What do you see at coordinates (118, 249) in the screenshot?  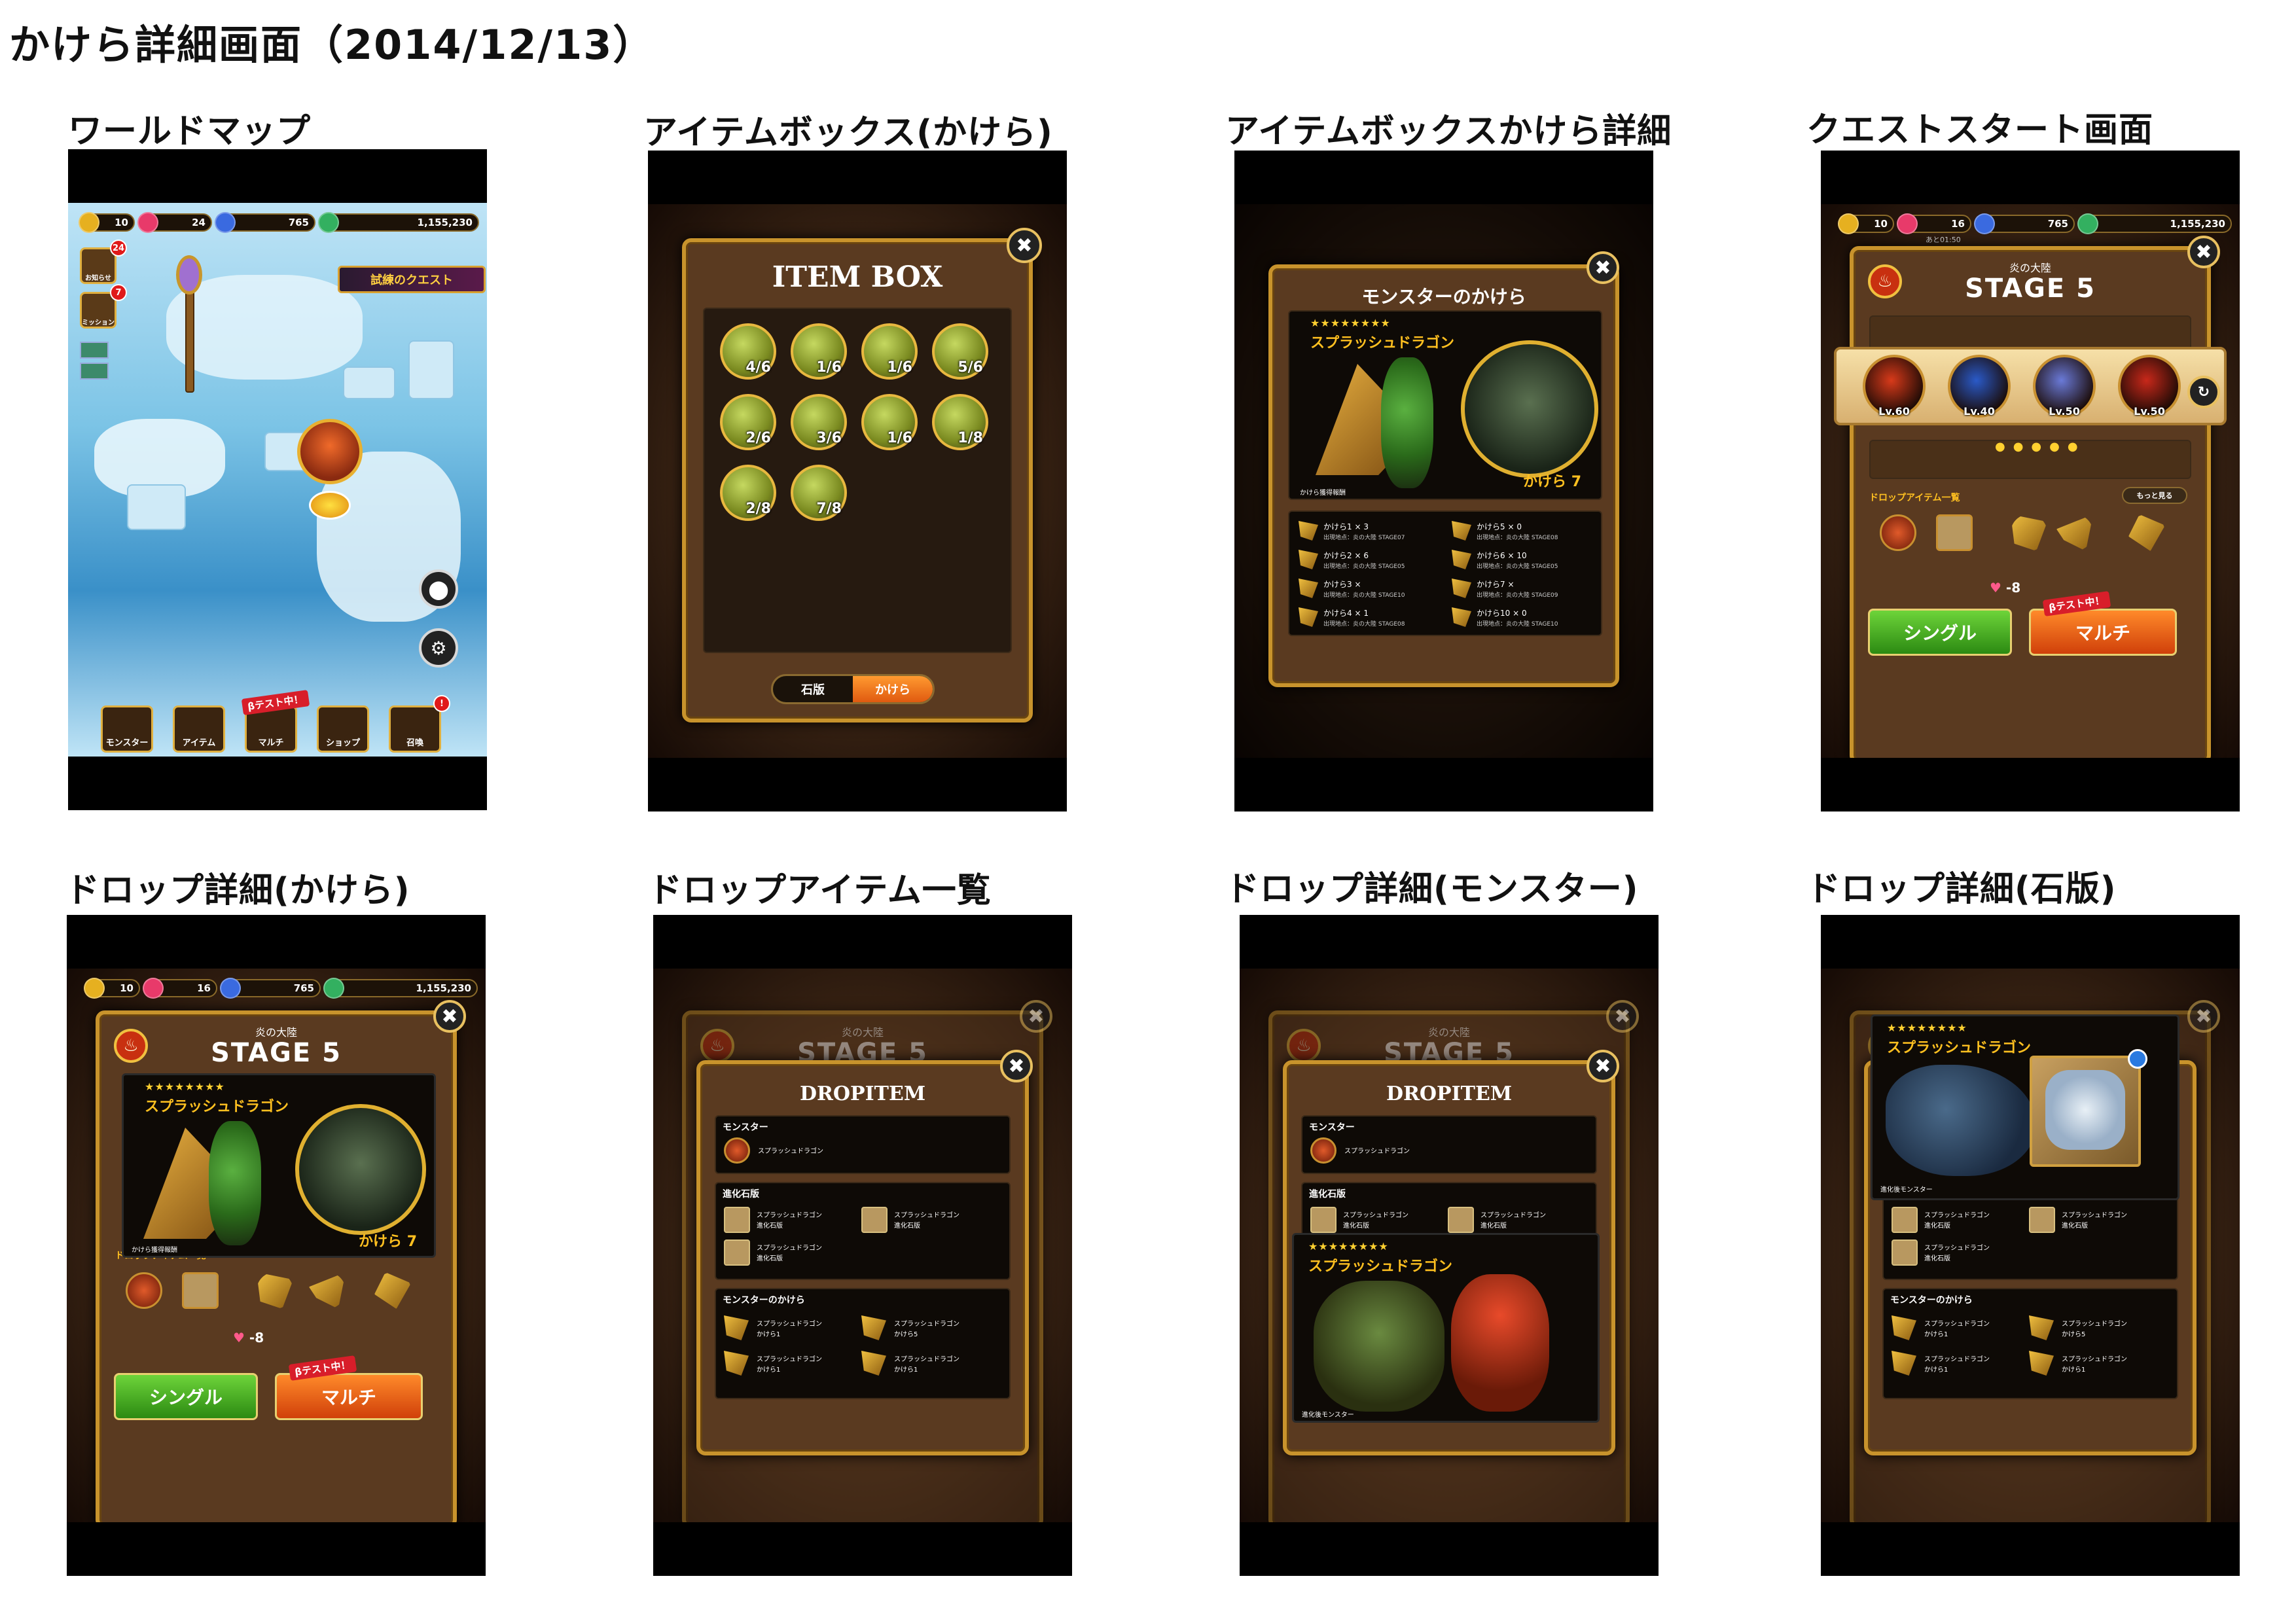 I see `news-badge: 24` at bounding box center [118, 249].